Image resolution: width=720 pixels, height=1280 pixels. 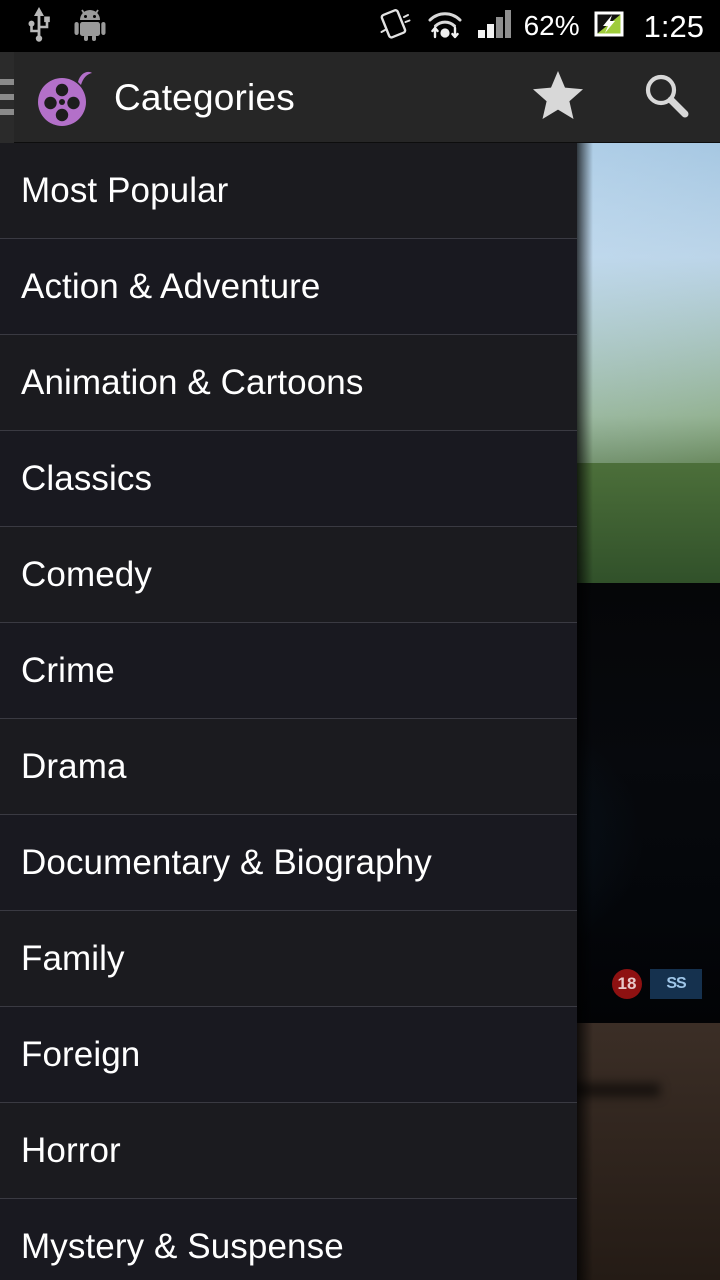 I want to click on sidebar-item-action-adventure: Action & Adventure, so click(x=288, y=287).